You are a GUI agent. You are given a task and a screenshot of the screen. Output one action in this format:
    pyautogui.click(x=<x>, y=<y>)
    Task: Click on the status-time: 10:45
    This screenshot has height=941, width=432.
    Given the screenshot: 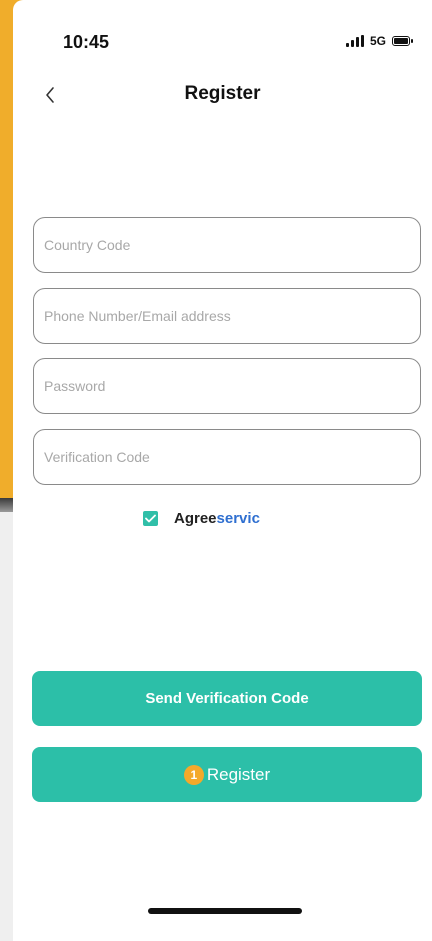 What is the action you would take?
    pyautogui.click(x=86, y=42)
    